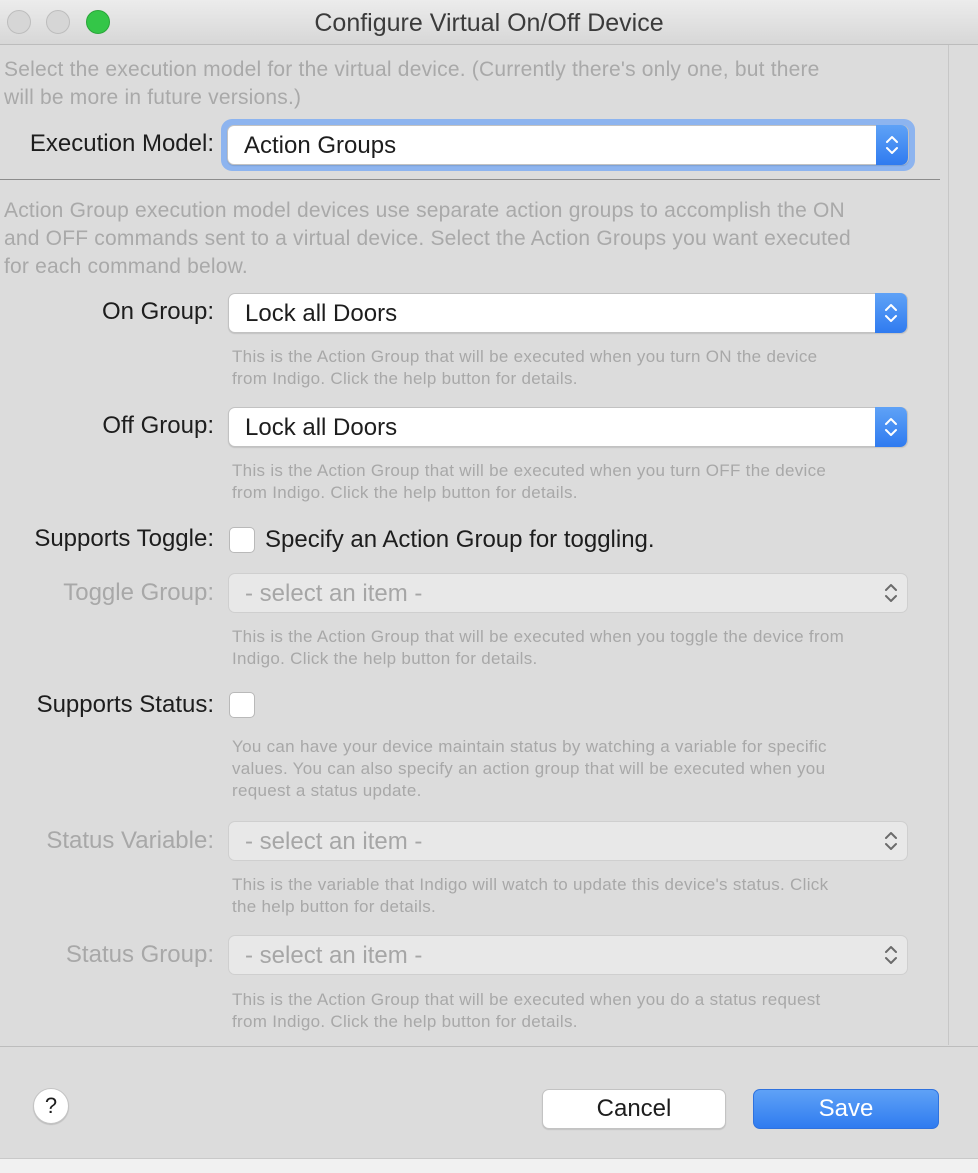 The width and height of the screenshot is (978, 1173). What do you see at coordinates (130, 840) in the screenshot?
I see `status-variable-label: Status Variable:` at bounding box center [130, 840].